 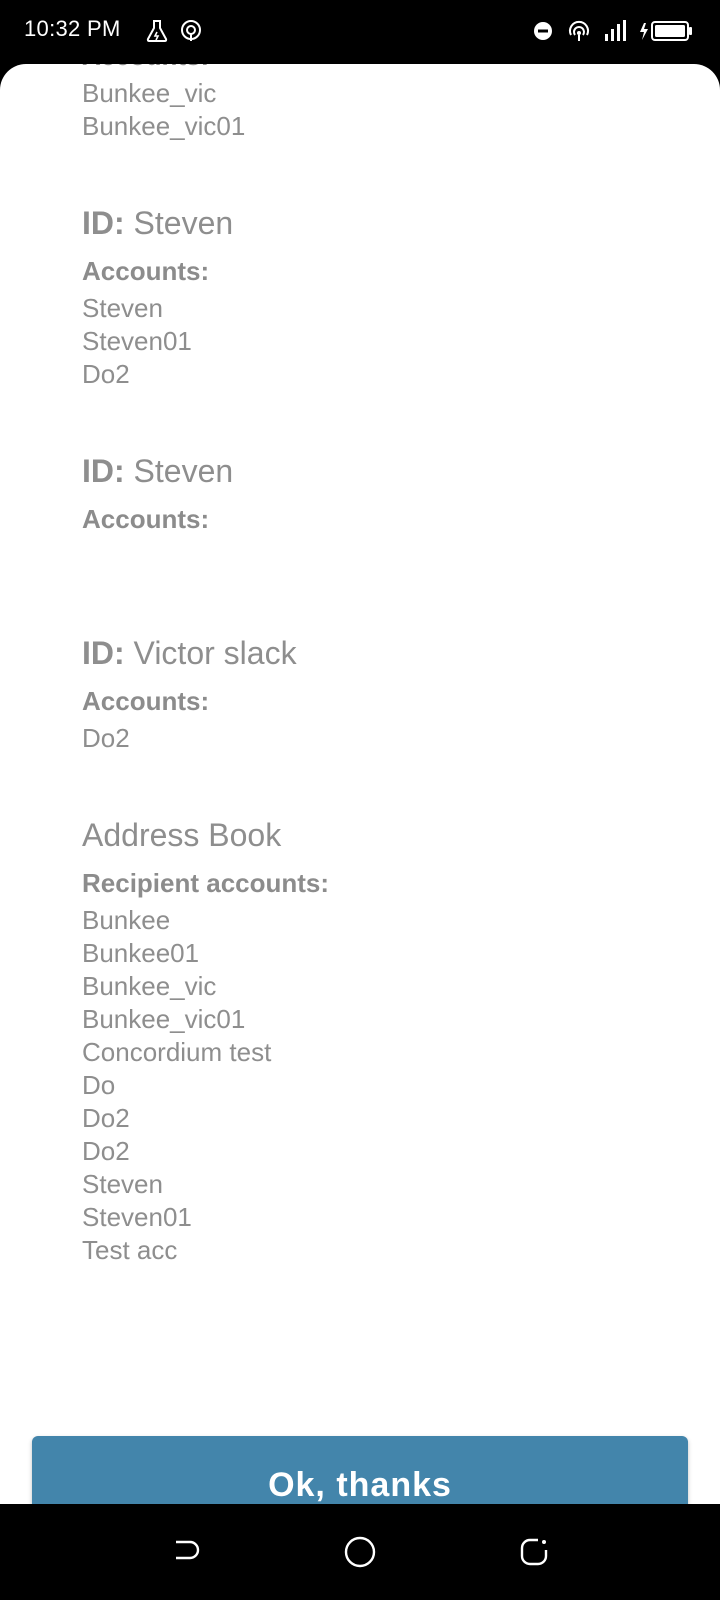 What do you see at coordinates (191, 30) in the screenshot?
I see `hotspot-icon` at bounding box center [191, 30].